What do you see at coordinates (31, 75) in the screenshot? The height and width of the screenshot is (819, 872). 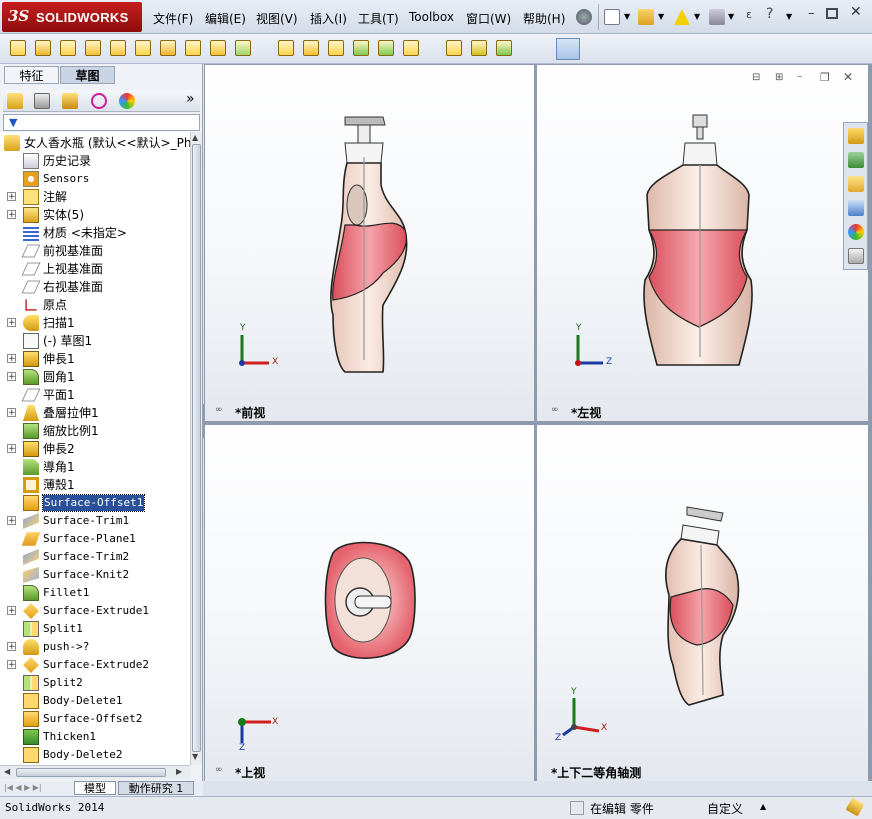 I see `tab-features: 特征` at bounding box center [31, 75].